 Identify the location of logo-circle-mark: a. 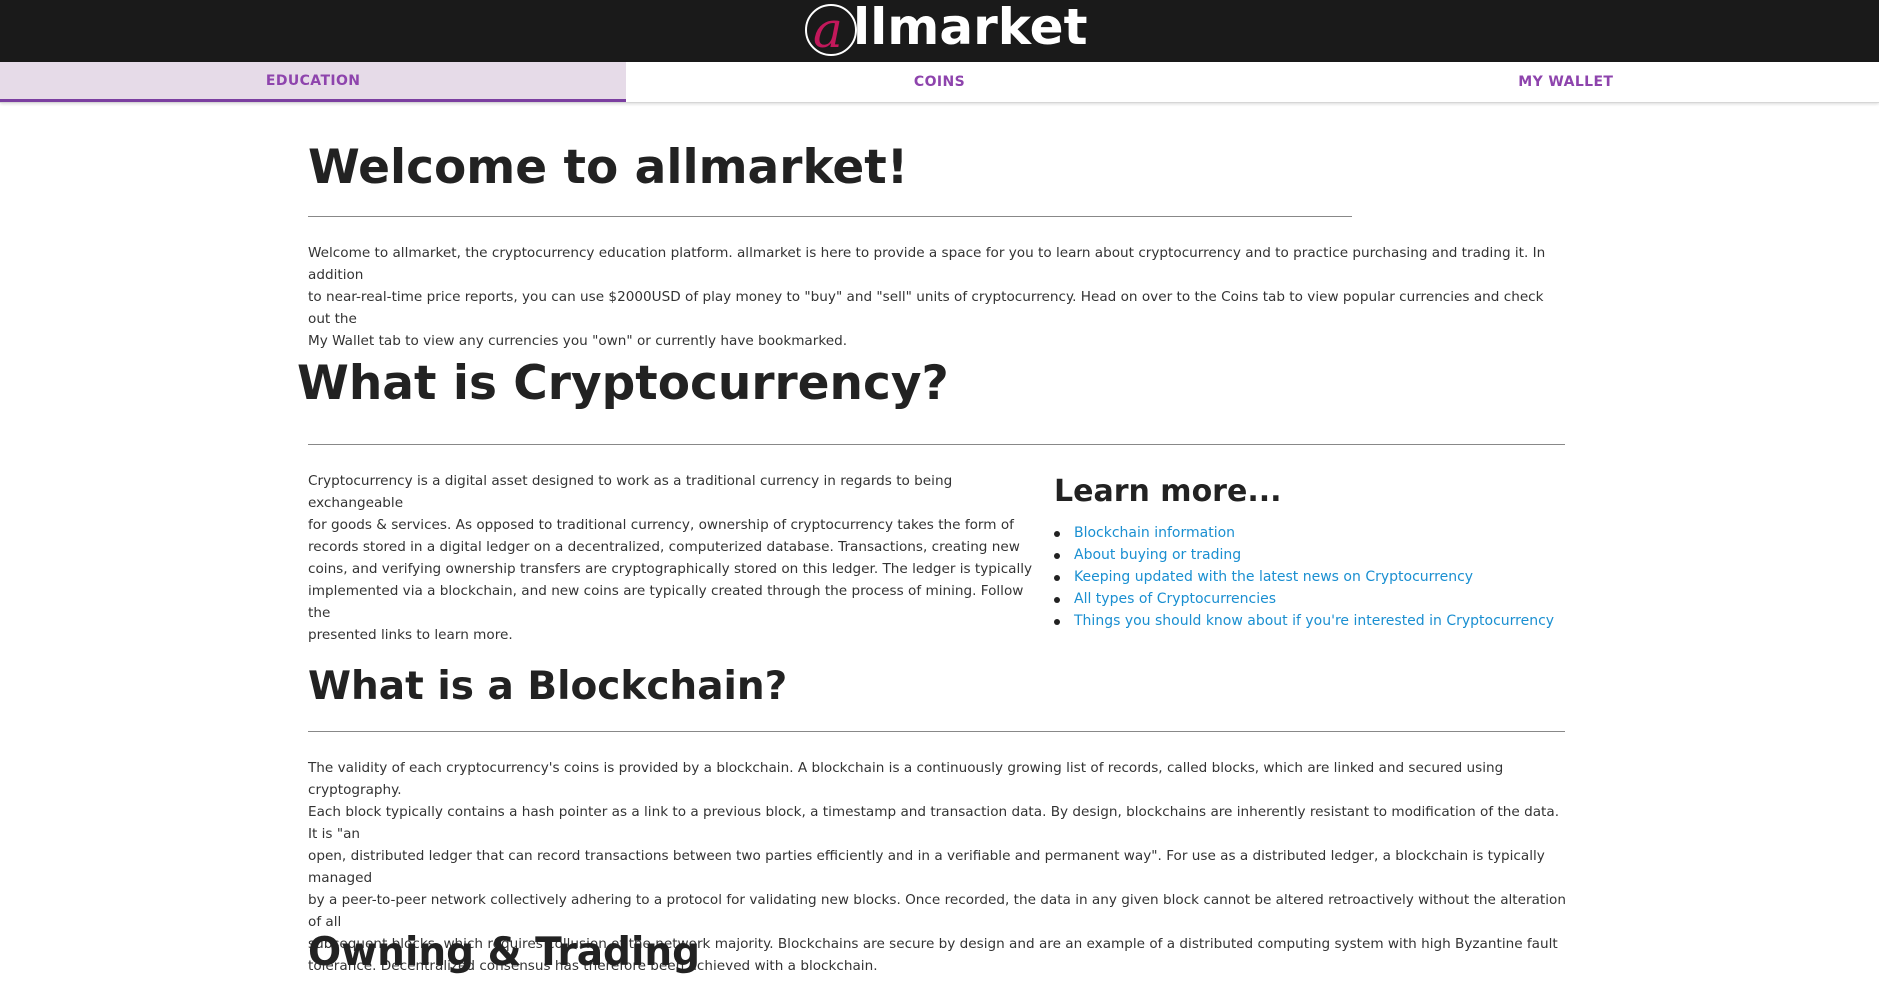
(831, 30).